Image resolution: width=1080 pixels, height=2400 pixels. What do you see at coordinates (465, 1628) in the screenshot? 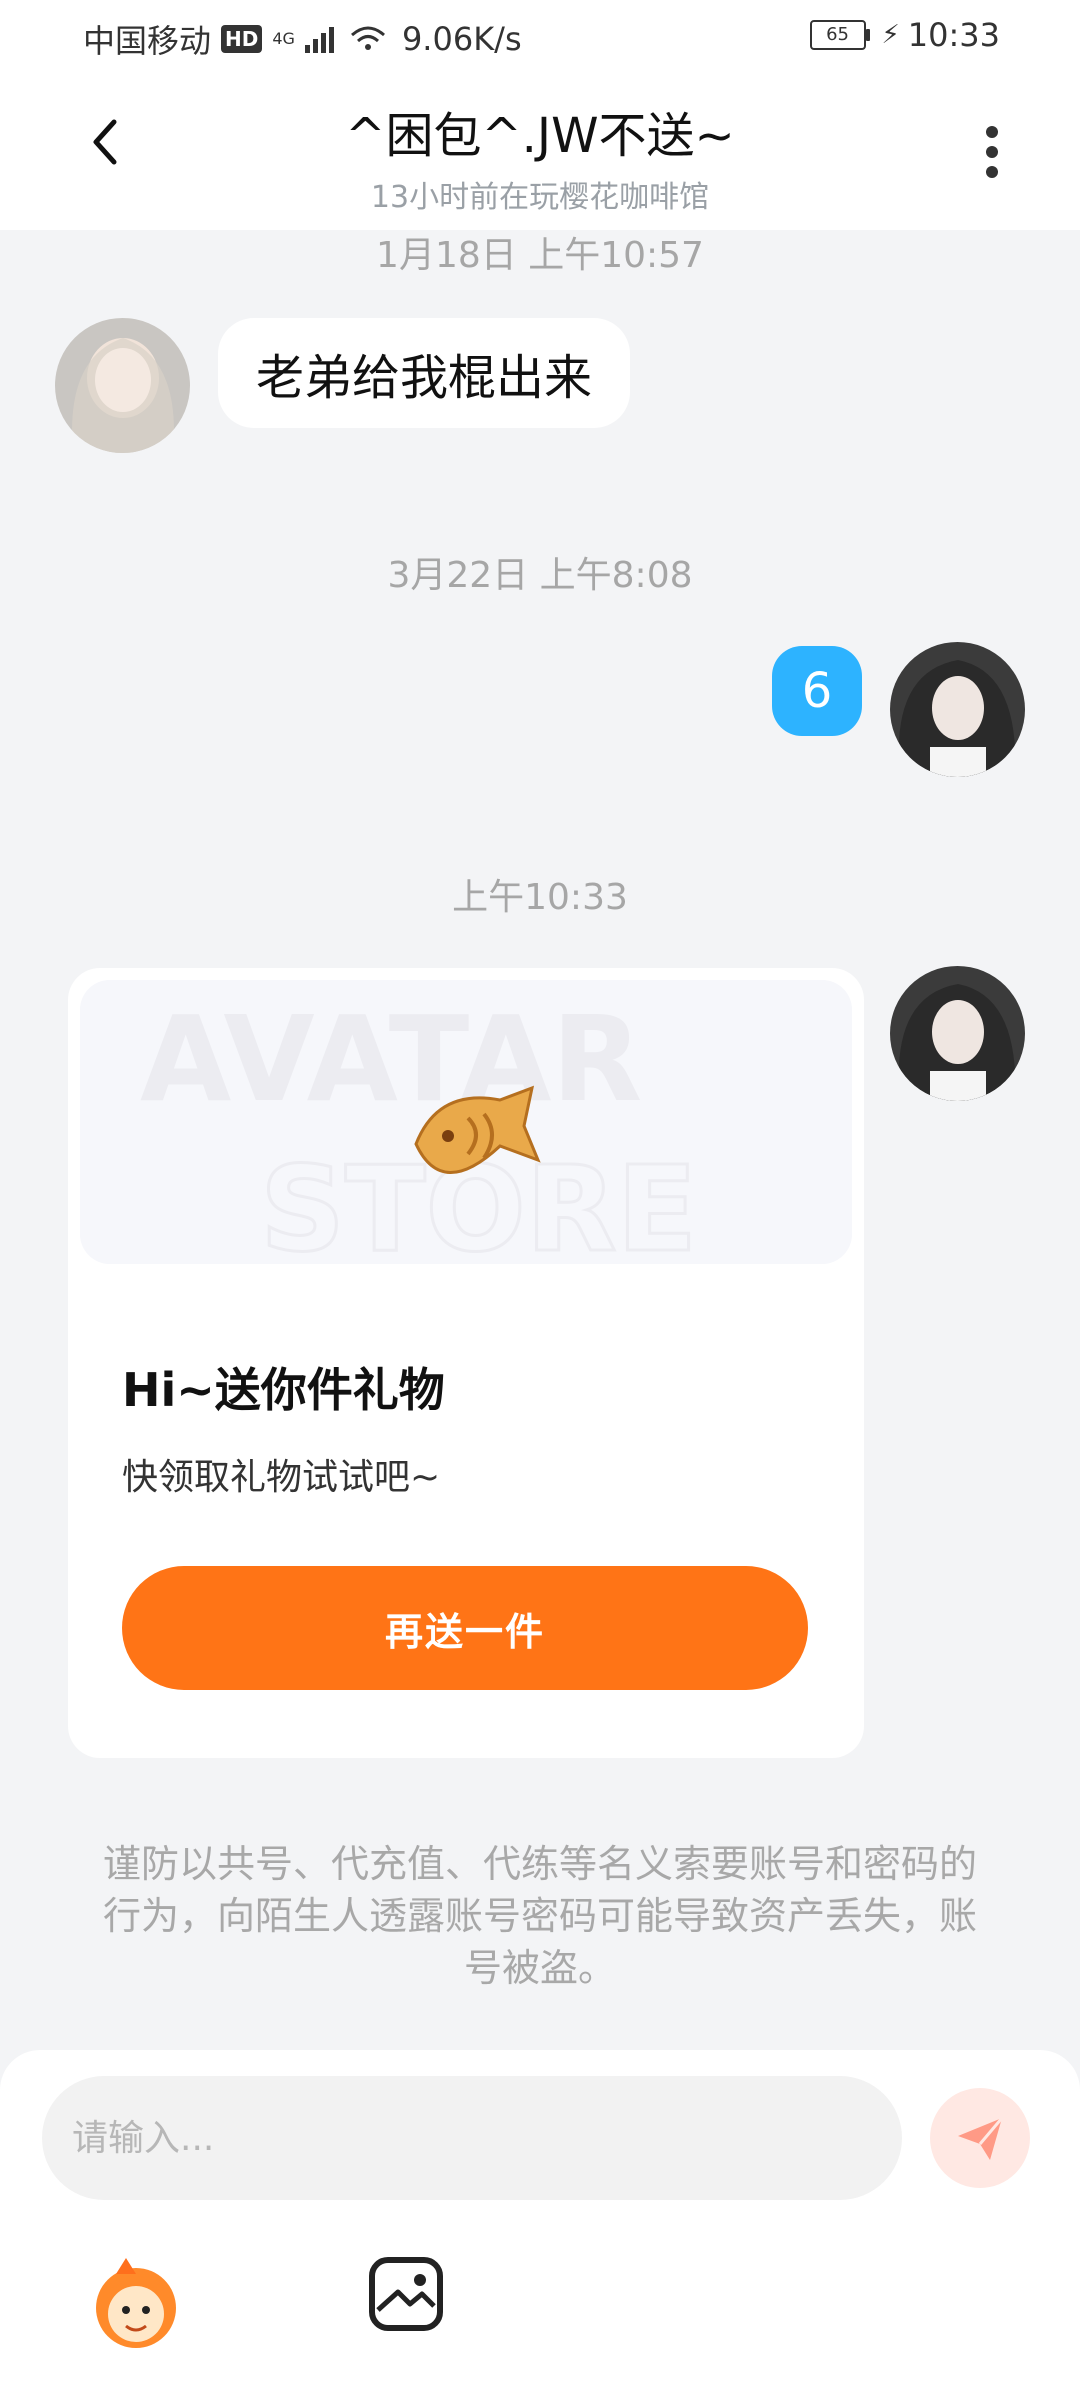
I see `send-gift-button: 再送一件` at bounding box center [465, 1628].